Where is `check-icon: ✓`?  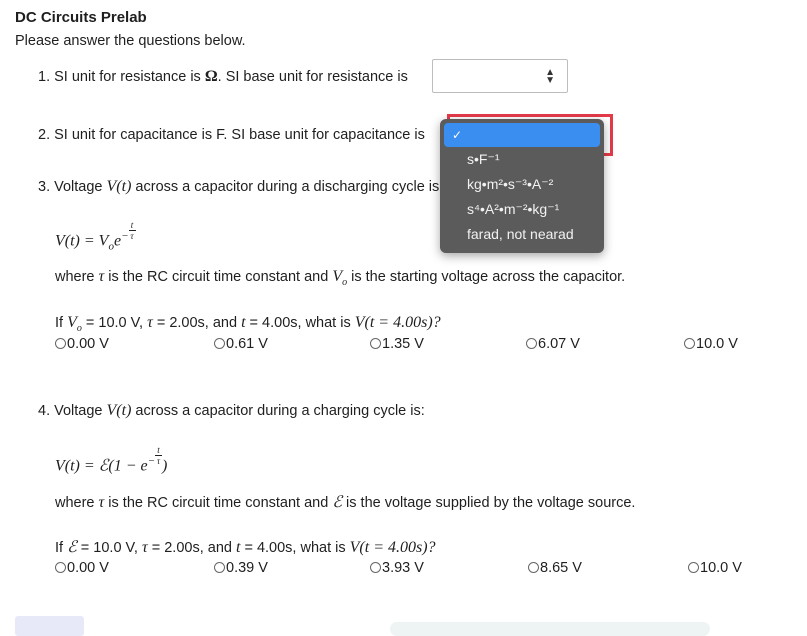 check-icon: ✓ is located at coordinates (457, 135).